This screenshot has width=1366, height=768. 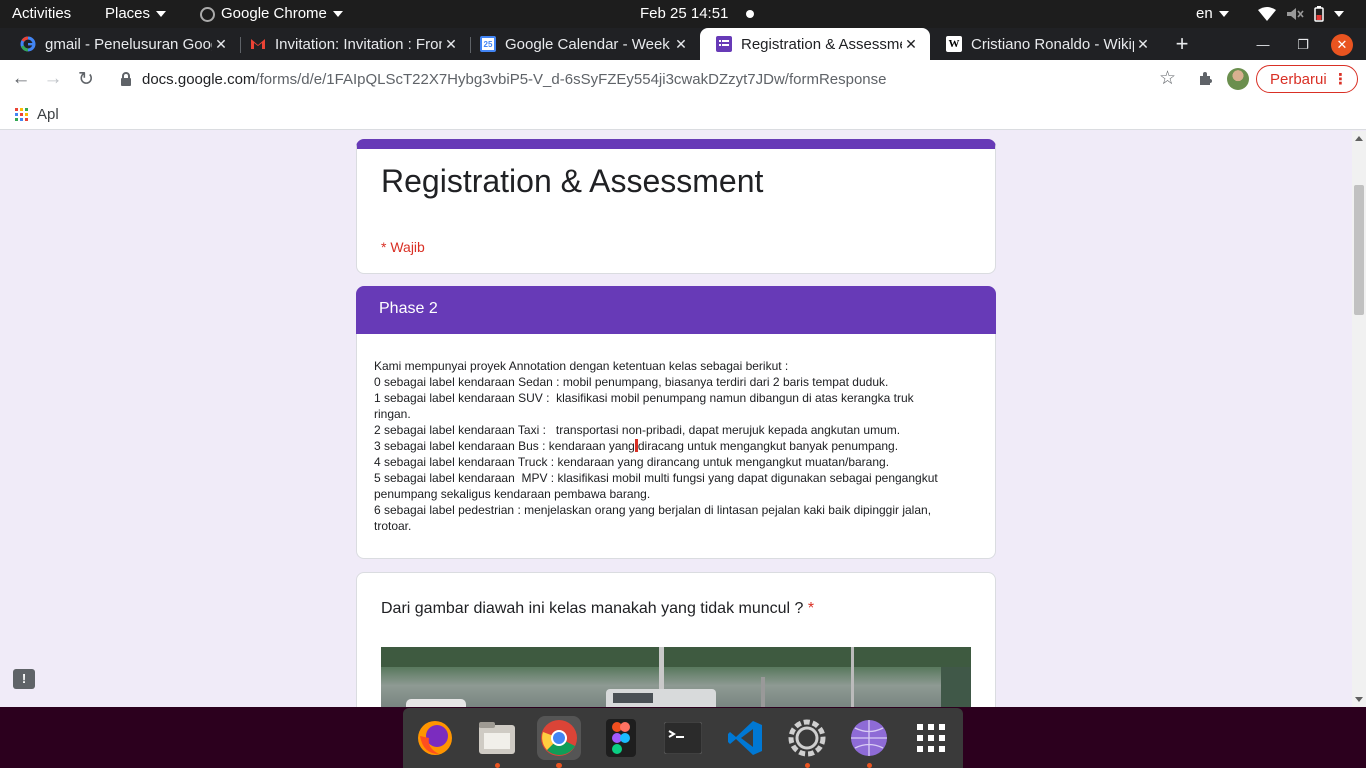 I want to click on scroll-up-icon, so click(x=1359, y=138).